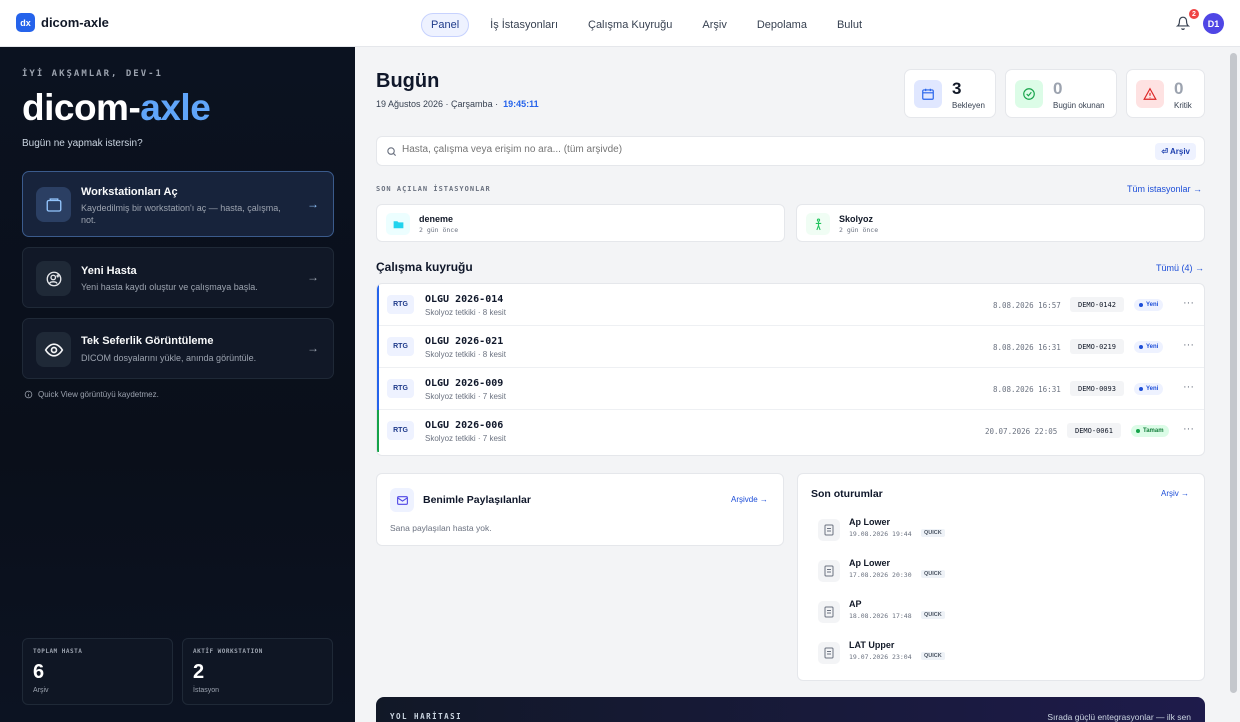 The image size is (1240, 722). I want to click on shared-archive-link: Arşivde →, so click(749, 499).